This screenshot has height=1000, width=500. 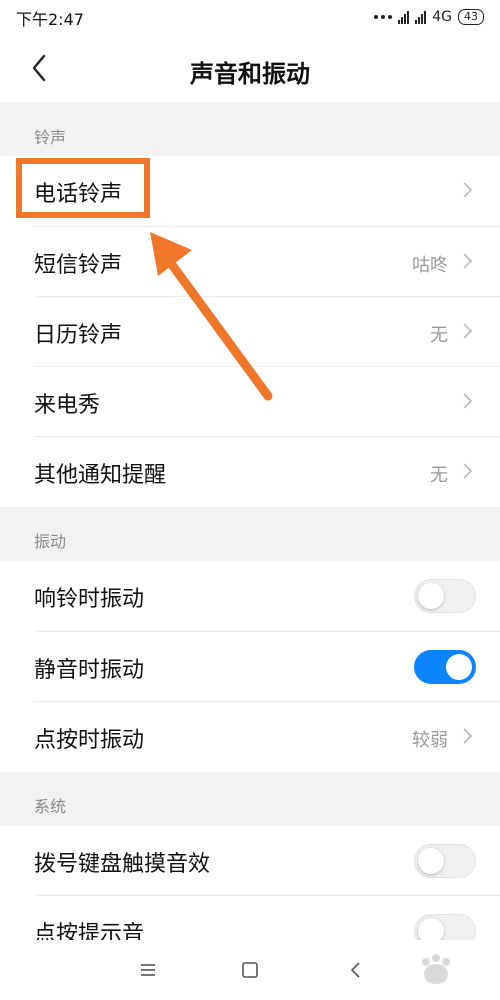 I want to click on header: 声音和振动, so click(x=250, y=68).